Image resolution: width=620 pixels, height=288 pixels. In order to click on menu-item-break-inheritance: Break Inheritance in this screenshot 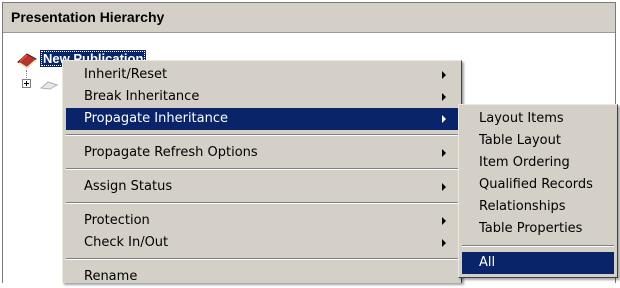, I will do `click(262, 97)`.